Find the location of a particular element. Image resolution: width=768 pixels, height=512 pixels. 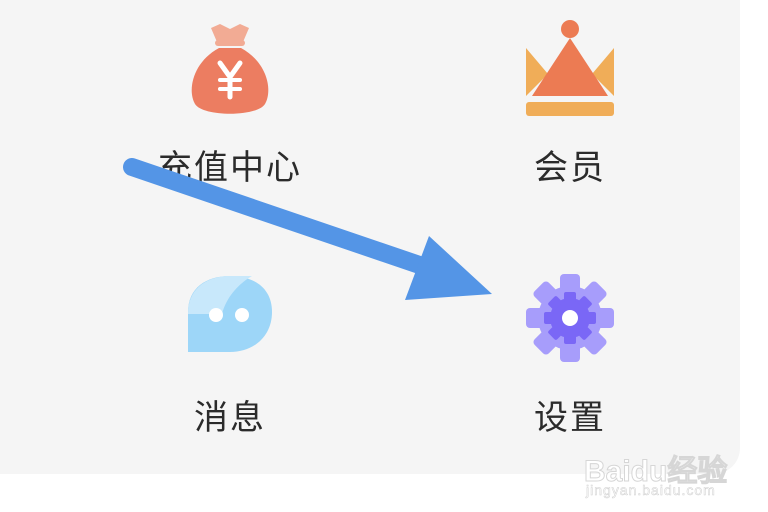

menu-item-label: 设置 is located at coordinates (570, 418).